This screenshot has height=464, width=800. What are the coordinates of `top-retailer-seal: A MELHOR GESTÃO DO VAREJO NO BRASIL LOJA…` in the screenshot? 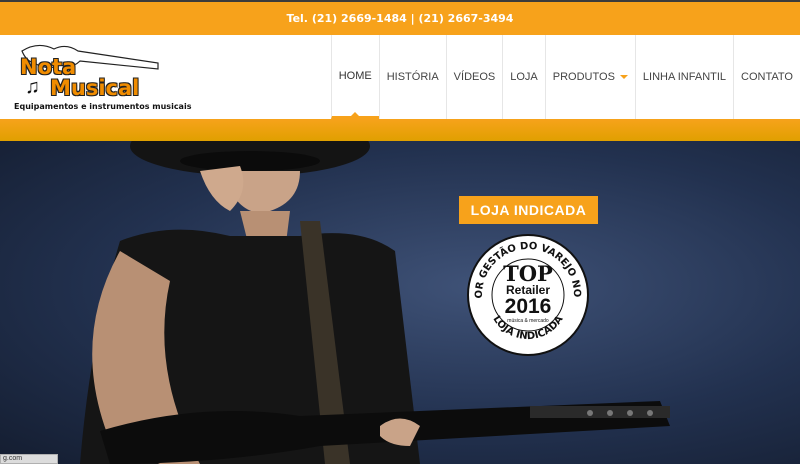 It's located at (525, 291).